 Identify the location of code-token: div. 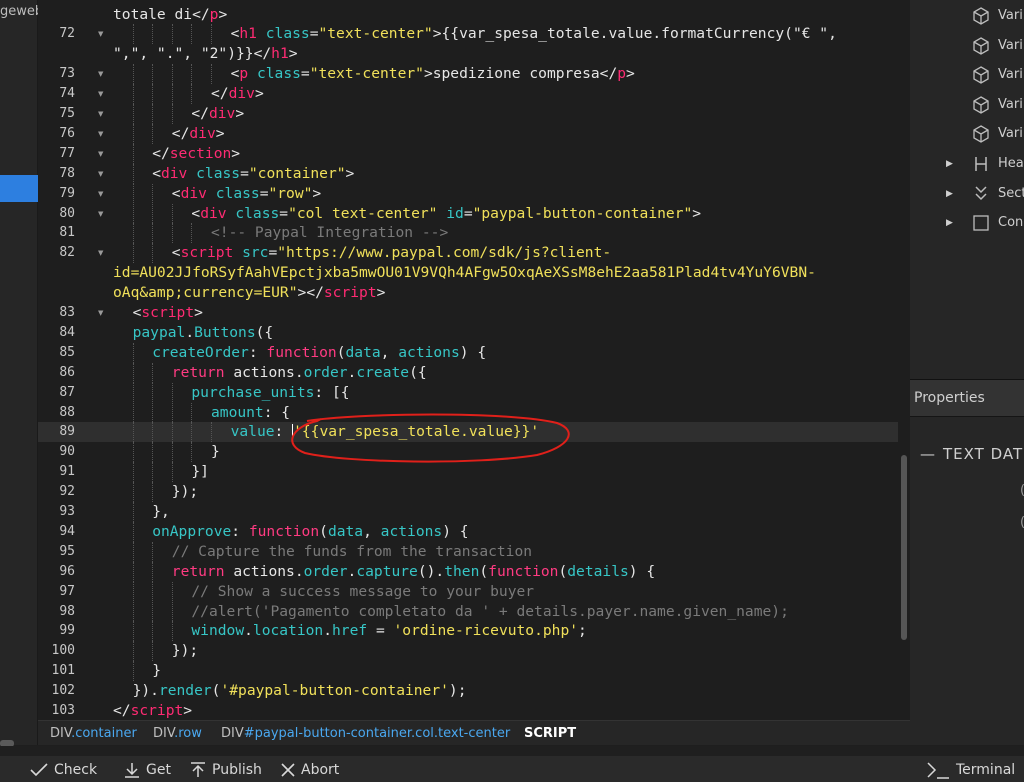
(198, 193).